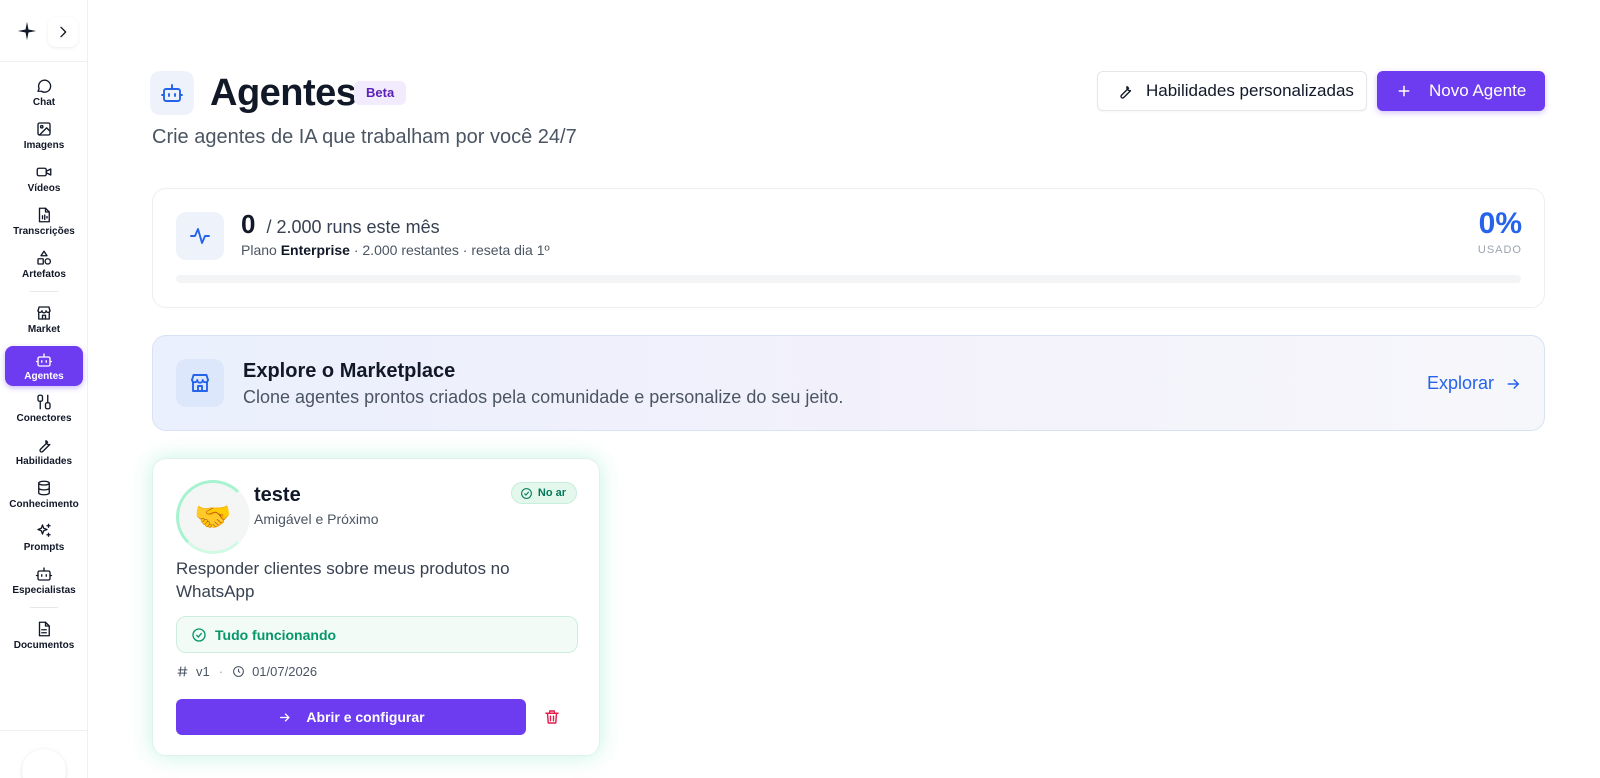 The height and width of the screenshot is (778, 1600). What do you see at coordinates (451, 250) in the screenshot?
I see `plan-details: · 2.000 restantes · reseta dia 1º` at bounding box center [451, 250].